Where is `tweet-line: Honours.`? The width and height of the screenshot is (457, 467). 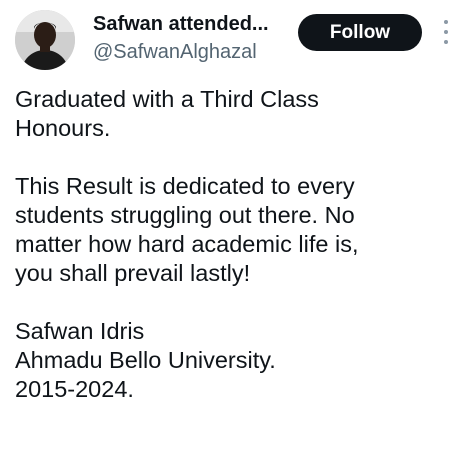 tweet-line: Honours. is located at coordinates (63, 128).